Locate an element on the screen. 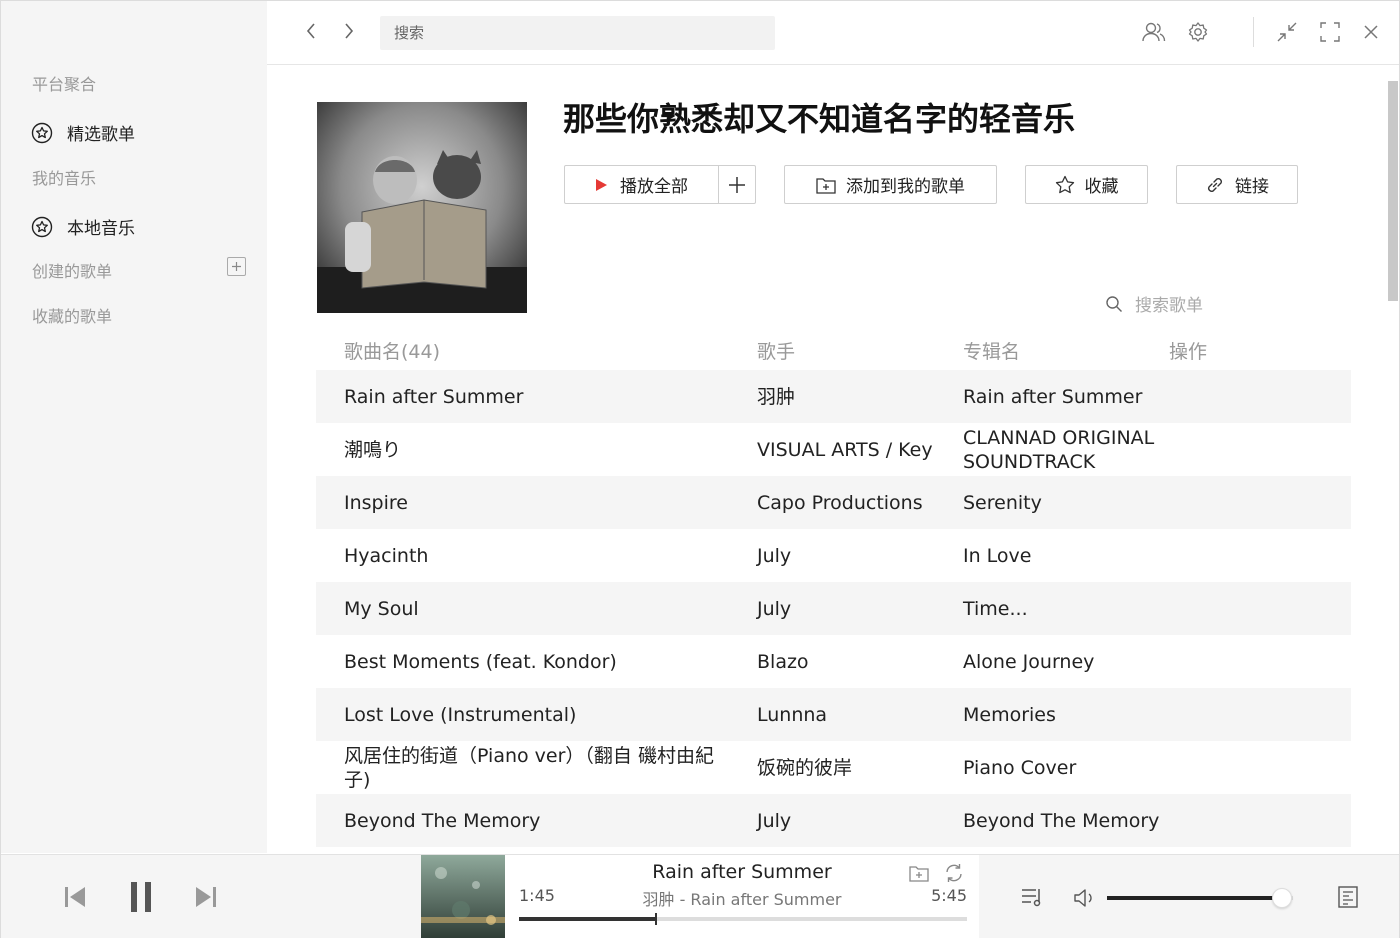 Image resolution: width=1400 pixels, height=938 pixels. song-album: Piano Cover is located at coordinates (1073, 767).